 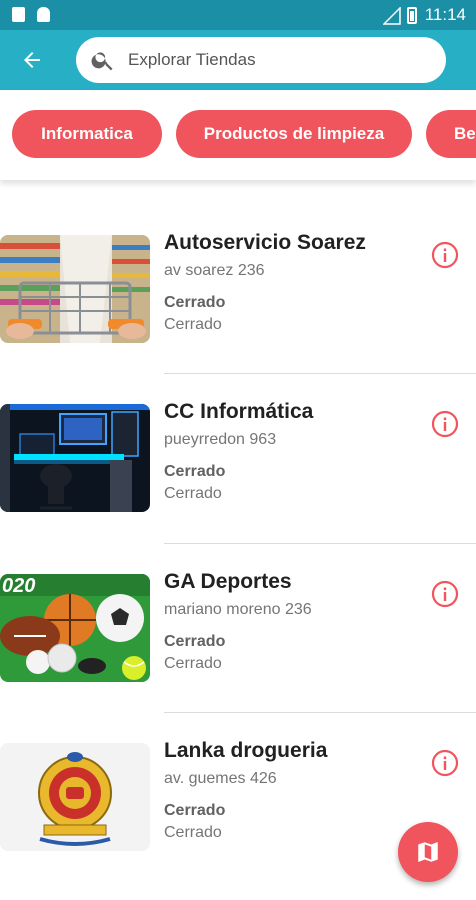 I want to click on android-icon, so click(x=43, y=14).